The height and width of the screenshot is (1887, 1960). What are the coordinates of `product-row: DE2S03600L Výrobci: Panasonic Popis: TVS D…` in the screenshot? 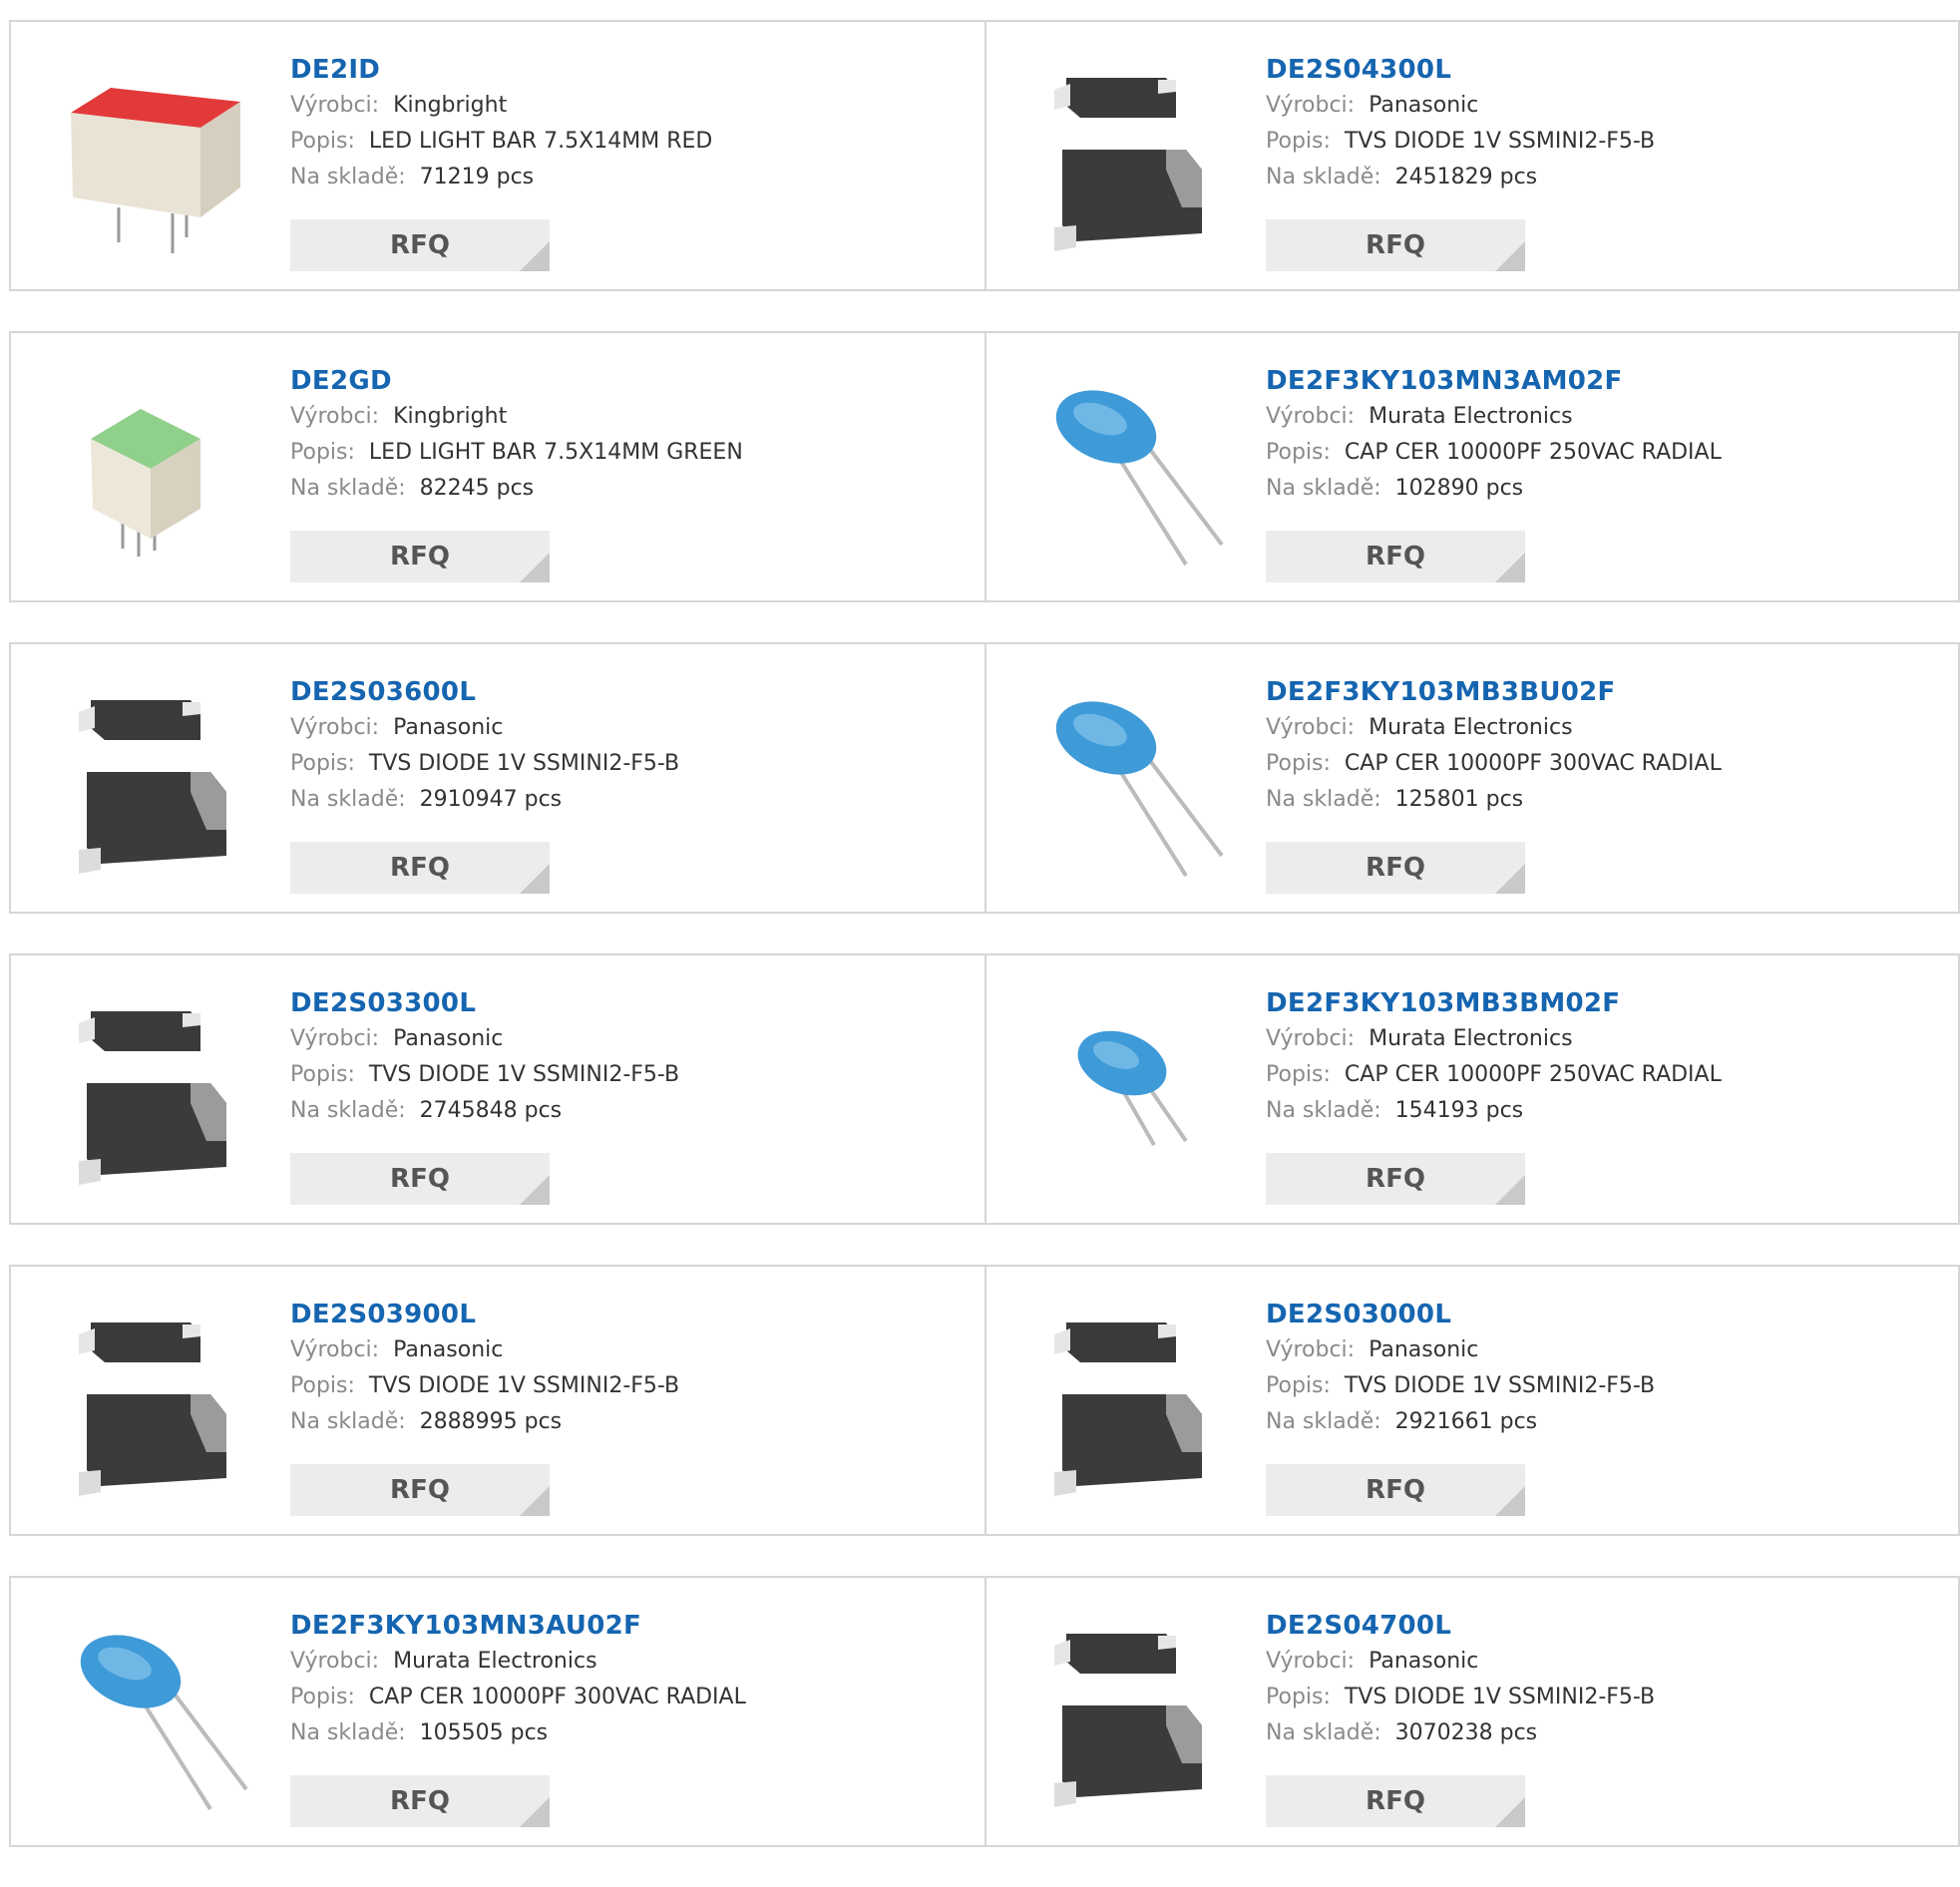 It's located at (985, 778).